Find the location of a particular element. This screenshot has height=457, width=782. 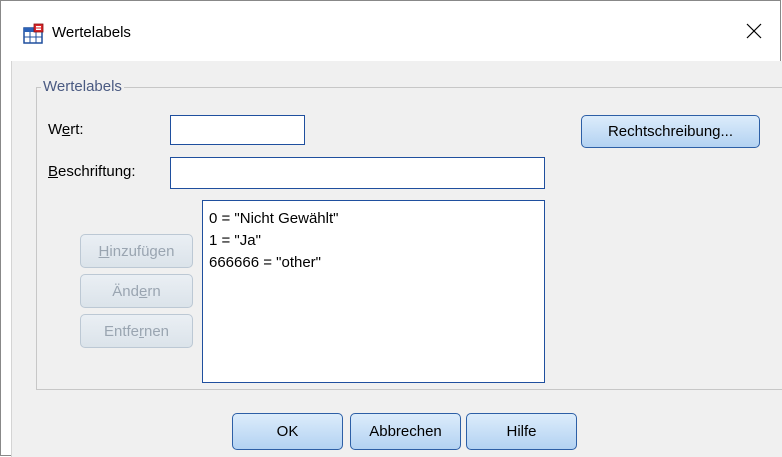

list-item: 666666 = "other" is located at coordinates (373, 263).